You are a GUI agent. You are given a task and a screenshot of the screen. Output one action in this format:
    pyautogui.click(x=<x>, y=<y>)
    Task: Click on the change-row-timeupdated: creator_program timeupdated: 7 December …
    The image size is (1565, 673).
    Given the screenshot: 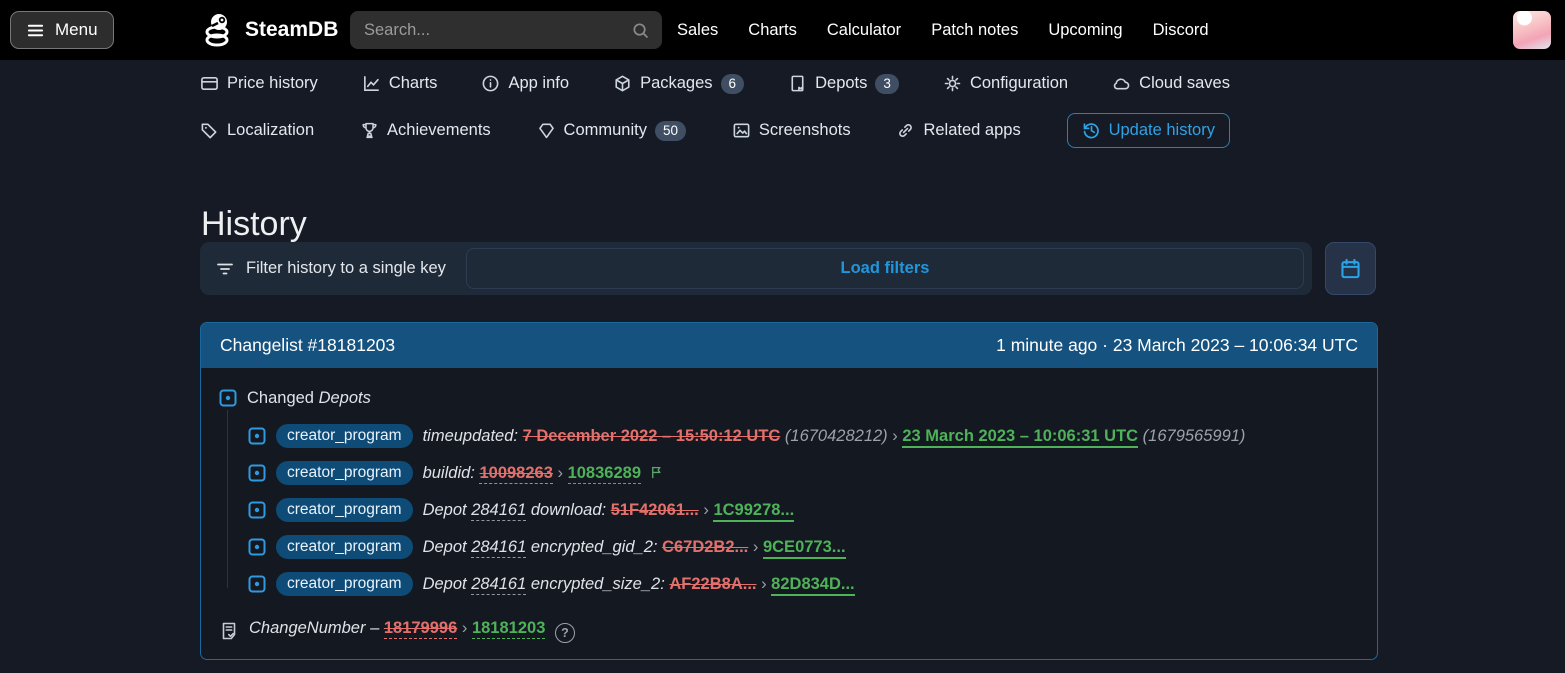 What is the action you would take?
    pyautogui.click(x=802, y=436)
    